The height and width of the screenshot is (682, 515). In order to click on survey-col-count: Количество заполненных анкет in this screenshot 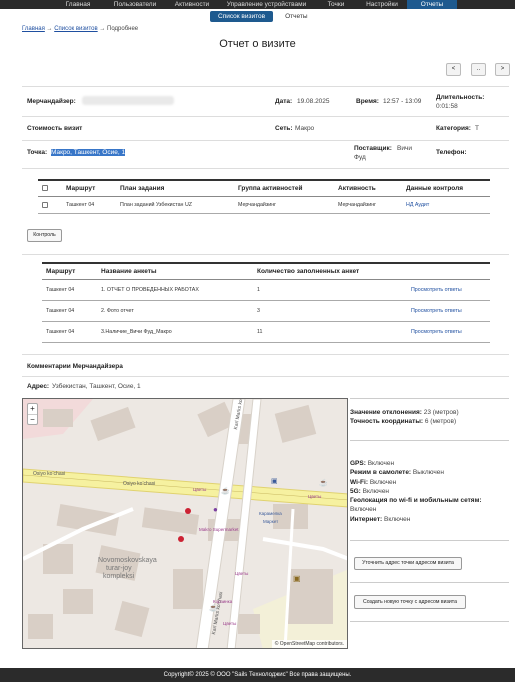, I will do `click(330, 271)`.